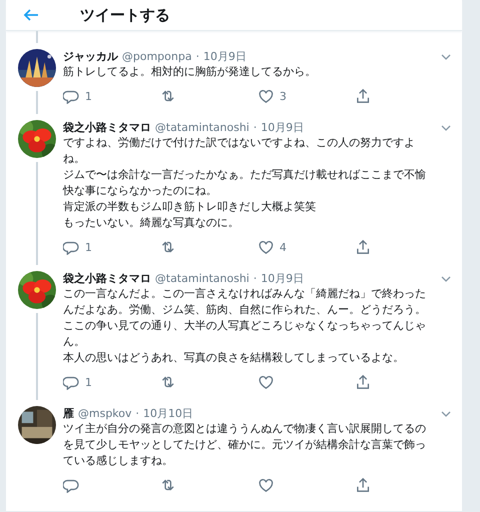 The width and height of the screenshot is (480, 512). Describe the element at coordinates (90, 56) in the screenshot. I see `user-name: ジャッカル` at that location.